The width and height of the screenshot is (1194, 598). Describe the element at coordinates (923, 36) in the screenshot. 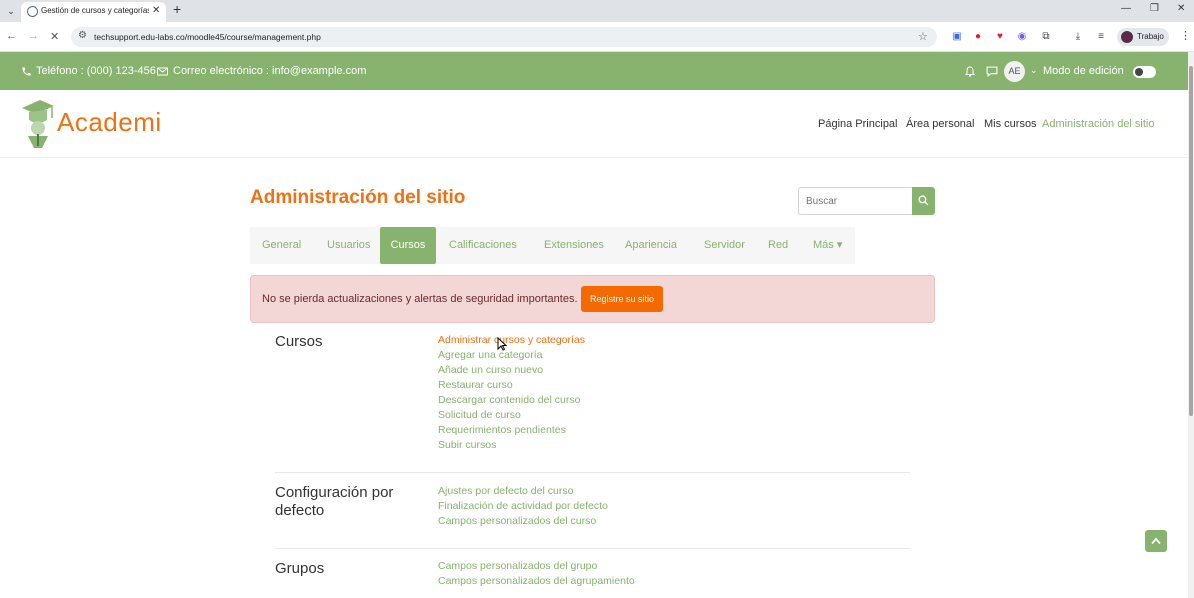

I see `bookmark-star-icon: ☆` at that location.